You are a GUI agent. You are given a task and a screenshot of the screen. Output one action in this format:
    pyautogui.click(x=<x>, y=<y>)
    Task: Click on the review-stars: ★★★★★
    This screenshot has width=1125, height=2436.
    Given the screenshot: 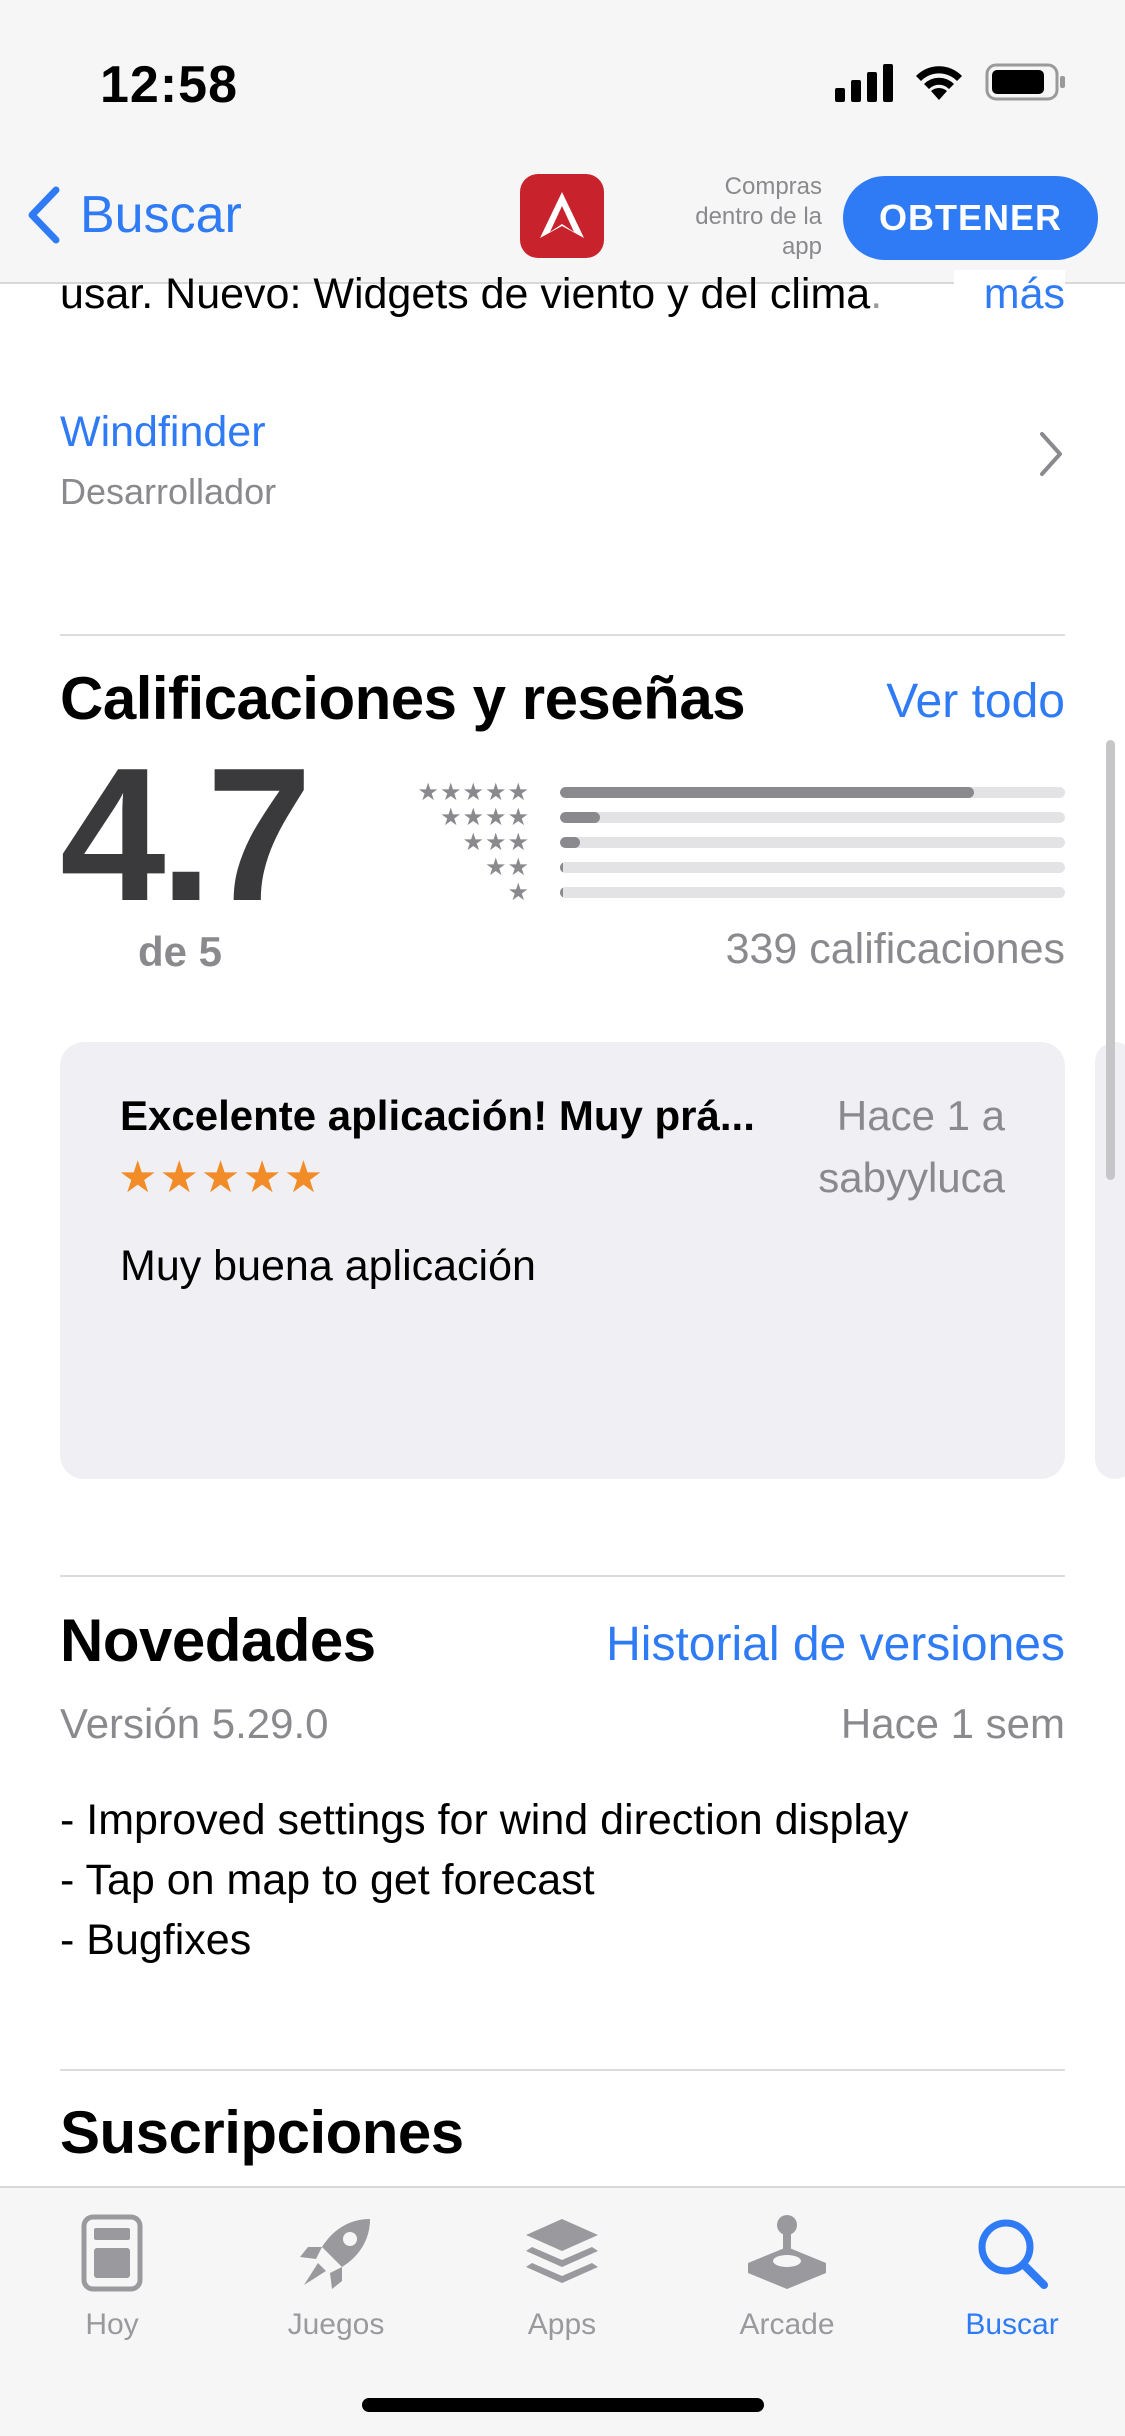 What is the action you would take?
    pyautogui.click(x=222, y=1177)
    